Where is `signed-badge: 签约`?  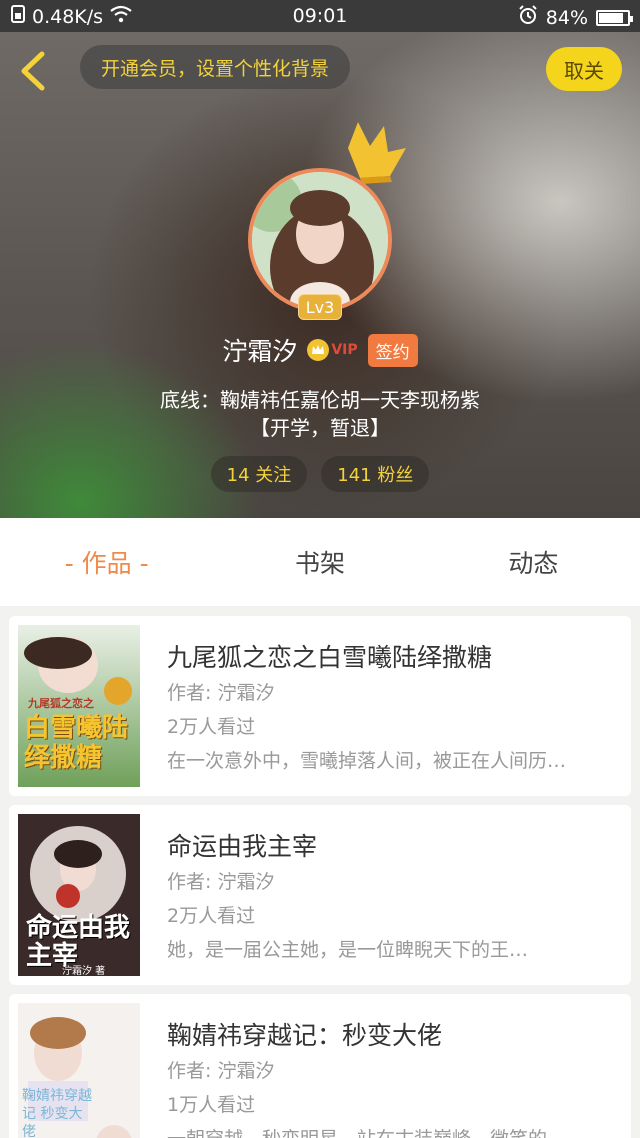 signed-badge: 签约 is located at coordinates (392, 350).